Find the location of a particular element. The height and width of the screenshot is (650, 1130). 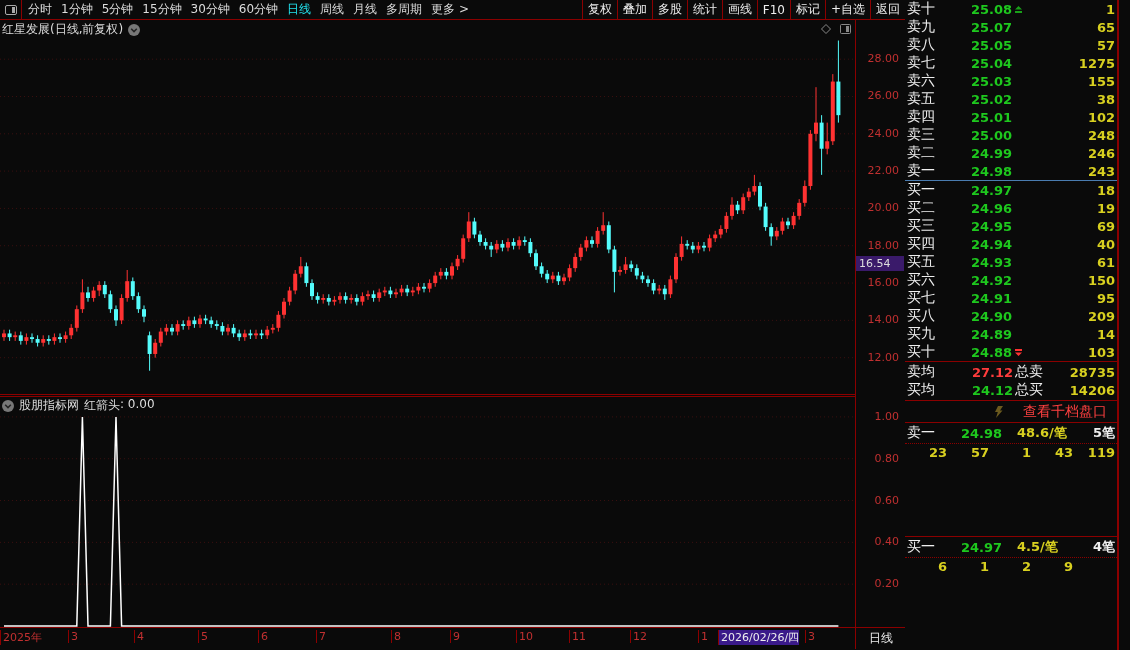

level-label: 卖八 is located at coordinates (921, 45).